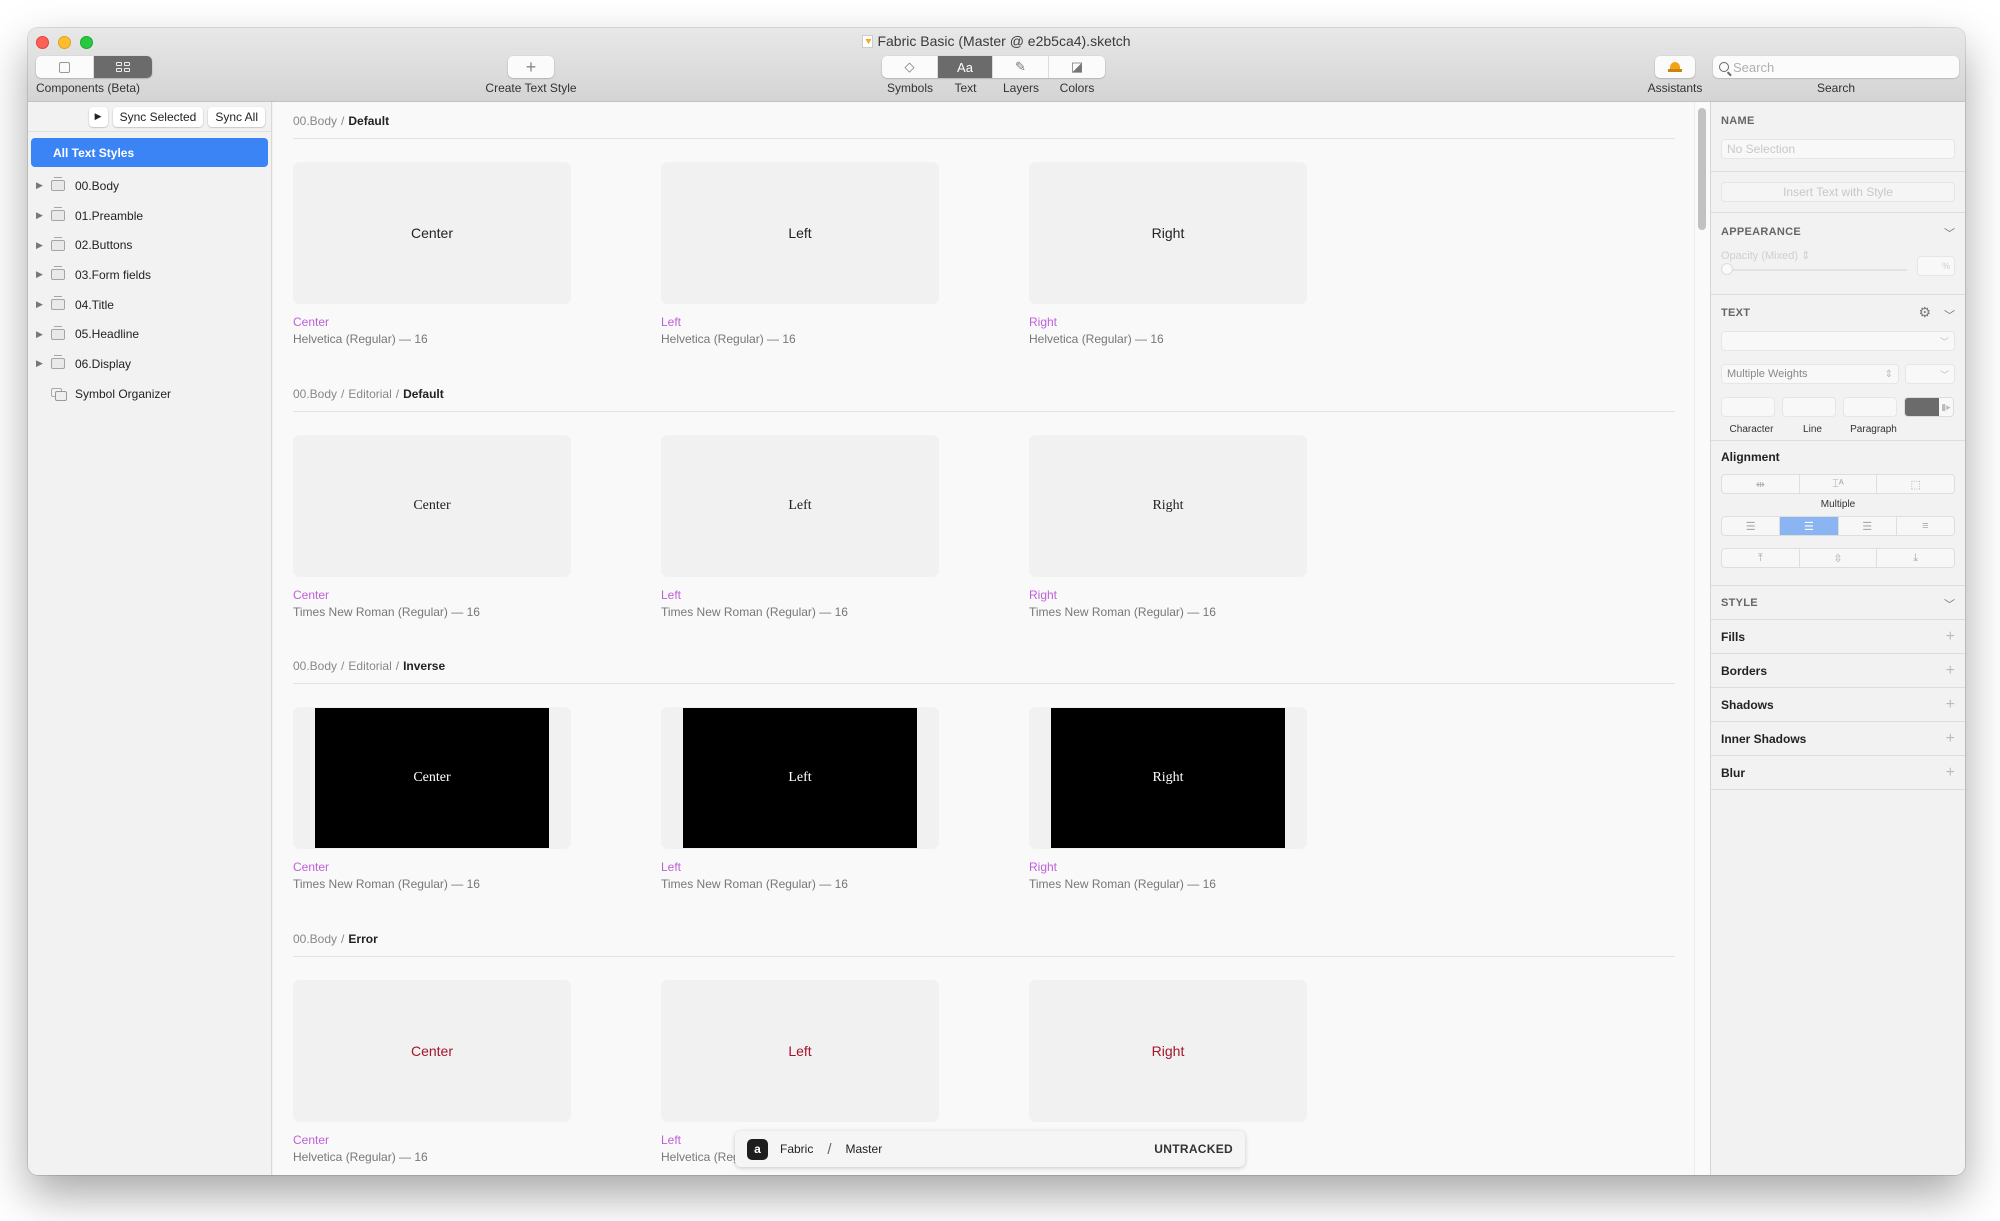  I want to click on align-center-button: ☰, so click(1809, 526).